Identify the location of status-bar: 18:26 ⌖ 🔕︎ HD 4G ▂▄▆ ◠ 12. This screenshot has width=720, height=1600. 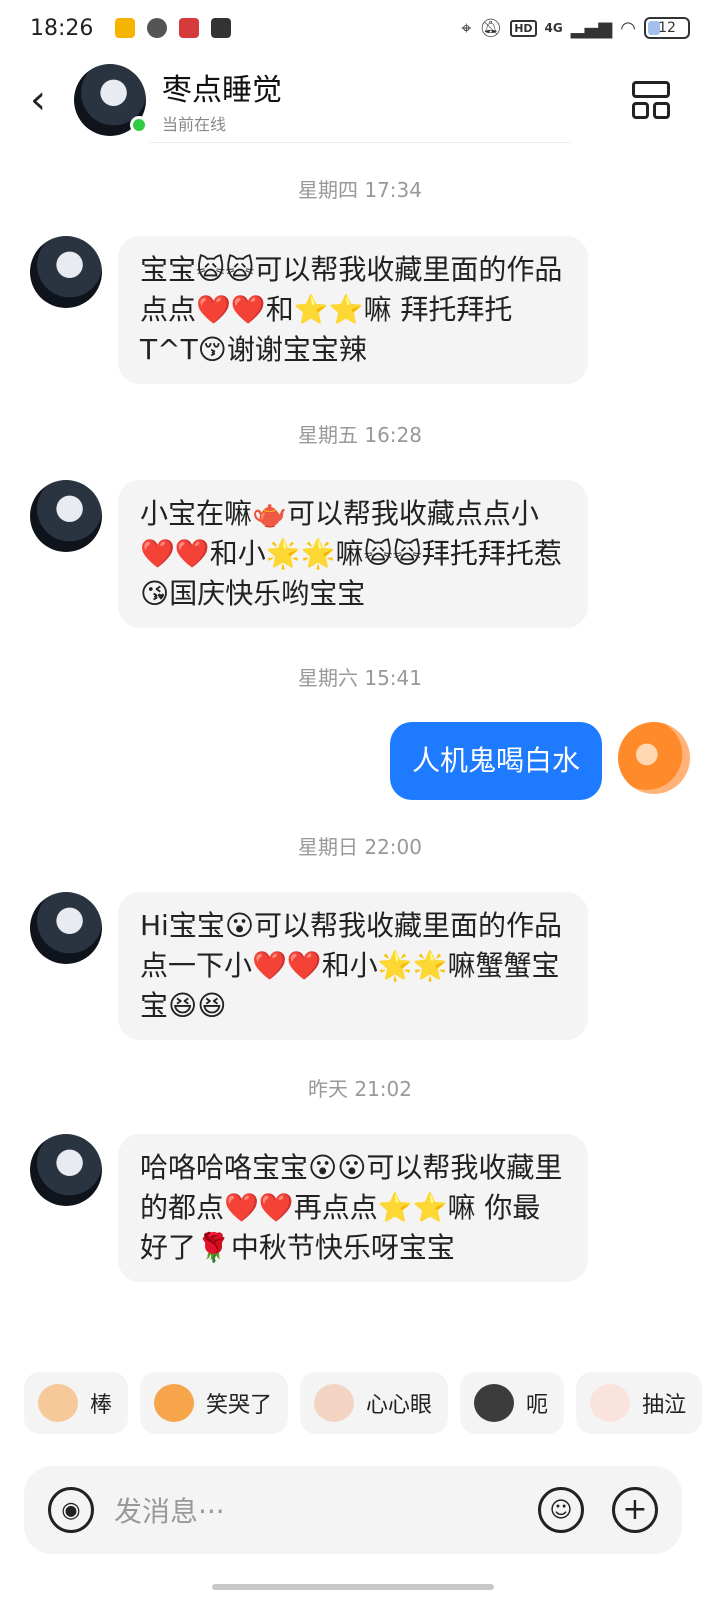
(360, 28).